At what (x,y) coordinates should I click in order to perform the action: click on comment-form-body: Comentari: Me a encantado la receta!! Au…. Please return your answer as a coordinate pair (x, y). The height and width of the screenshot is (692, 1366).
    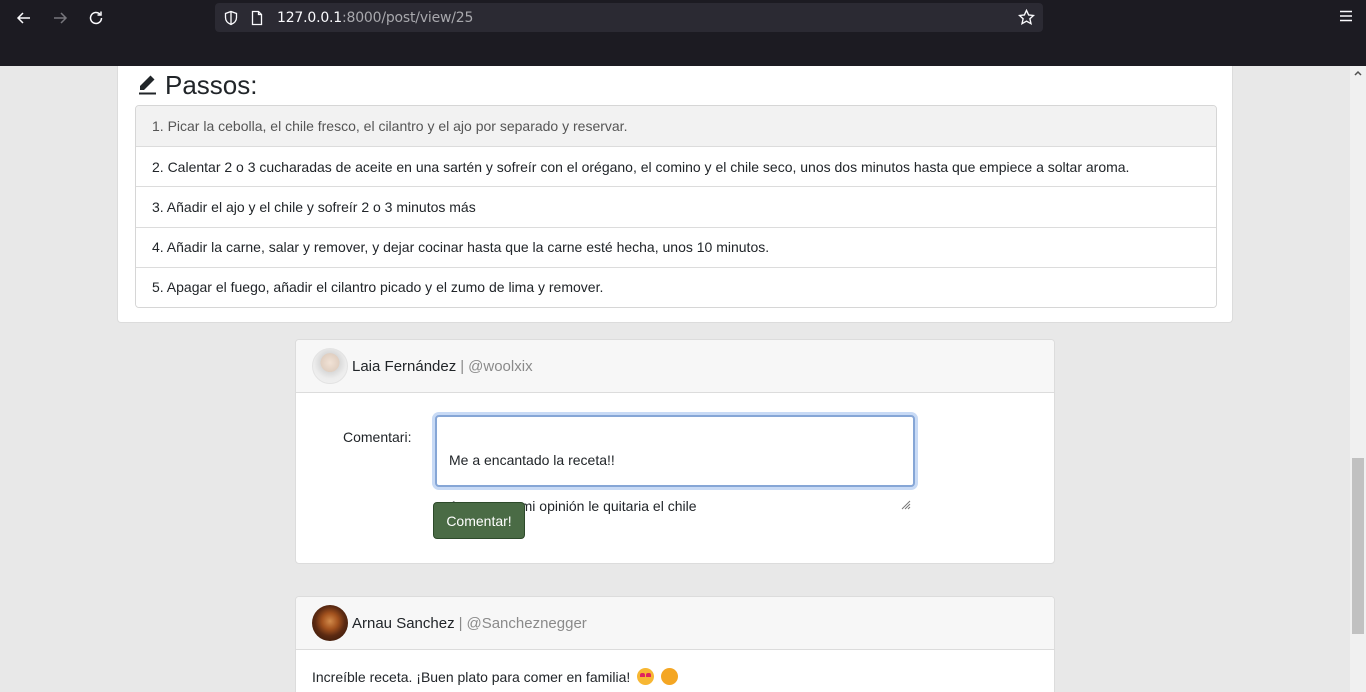
    Looking at the image, I should click on (675, 478).